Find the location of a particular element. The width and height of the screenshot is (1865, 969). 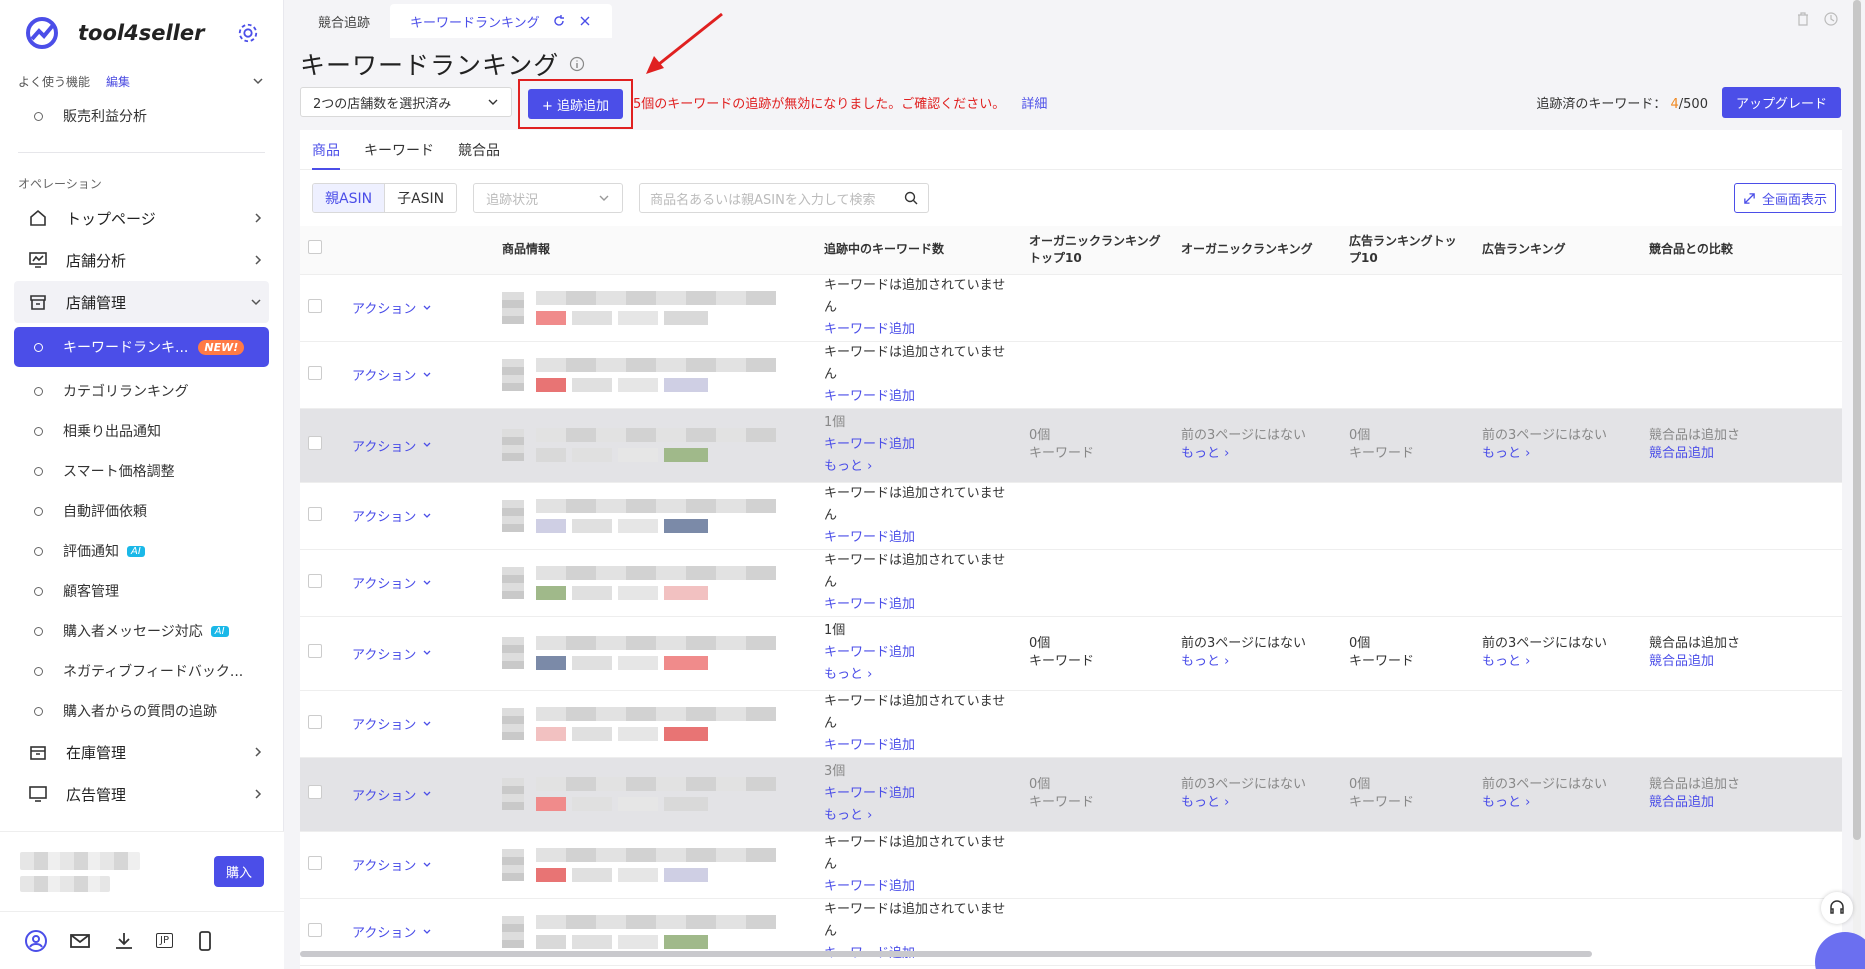

tab-competitor-tracking: 競合追跡 is located at coordinates (344, 21).